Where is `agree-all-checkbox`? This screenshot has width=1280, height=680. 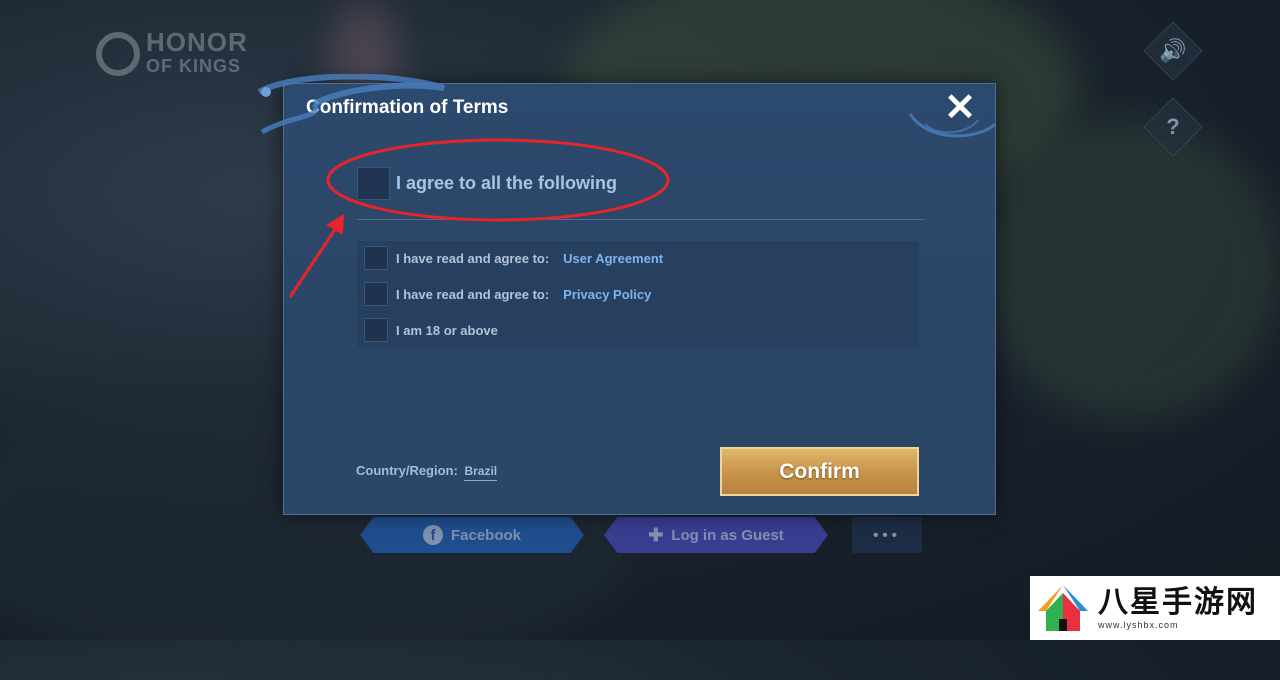 agree-all-checkbox is located at coordinates (373, 183).